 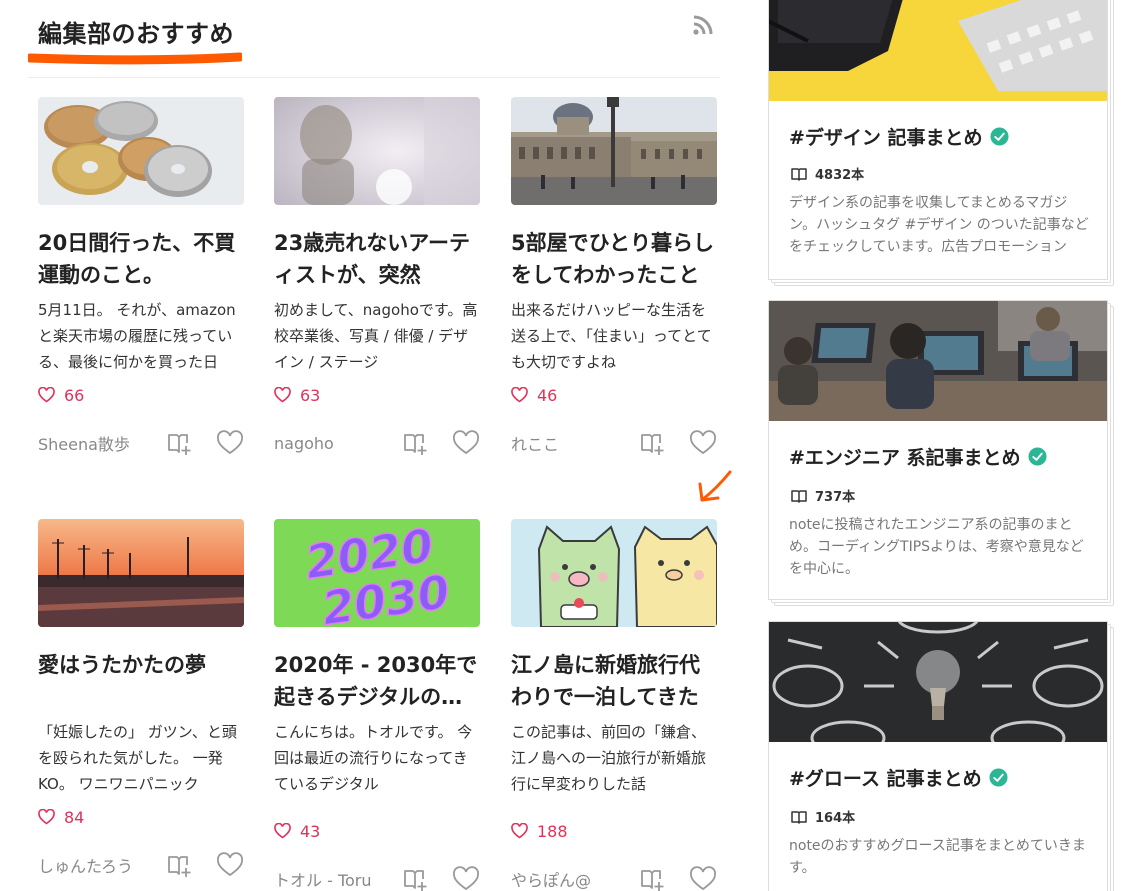 I want to click on article-excerpt: 「妊娠したの」 ガツン、と頭を殴られた気がした。 一発KO。 ワニワニパニック, so click(x=137, y=758).